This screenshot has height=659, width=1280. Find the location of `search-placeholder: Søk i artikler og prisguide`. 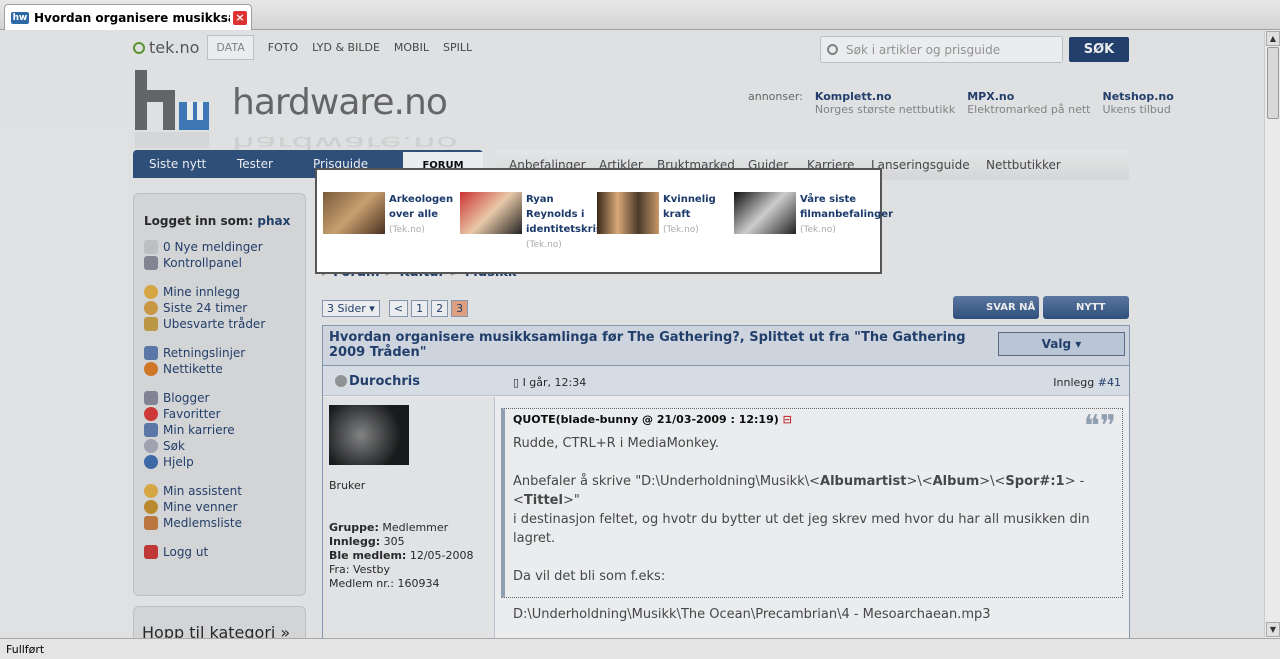

search-placeholder: Søk i artikler og prisguide is located at coordinates (923, 49).